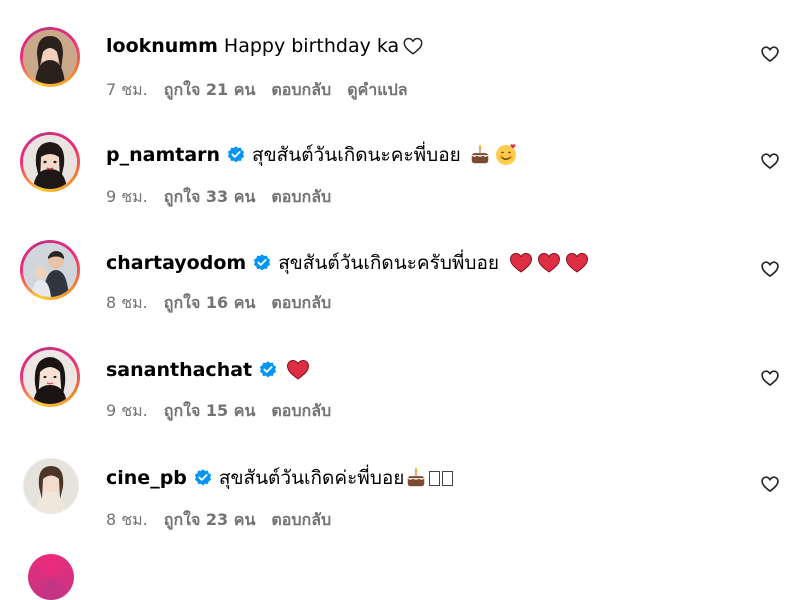 The width and height of the screenshot is (800, 600). Describe the element at coordinates (176, 263) in the screenshot. I see `username: chartayodom` at that location.